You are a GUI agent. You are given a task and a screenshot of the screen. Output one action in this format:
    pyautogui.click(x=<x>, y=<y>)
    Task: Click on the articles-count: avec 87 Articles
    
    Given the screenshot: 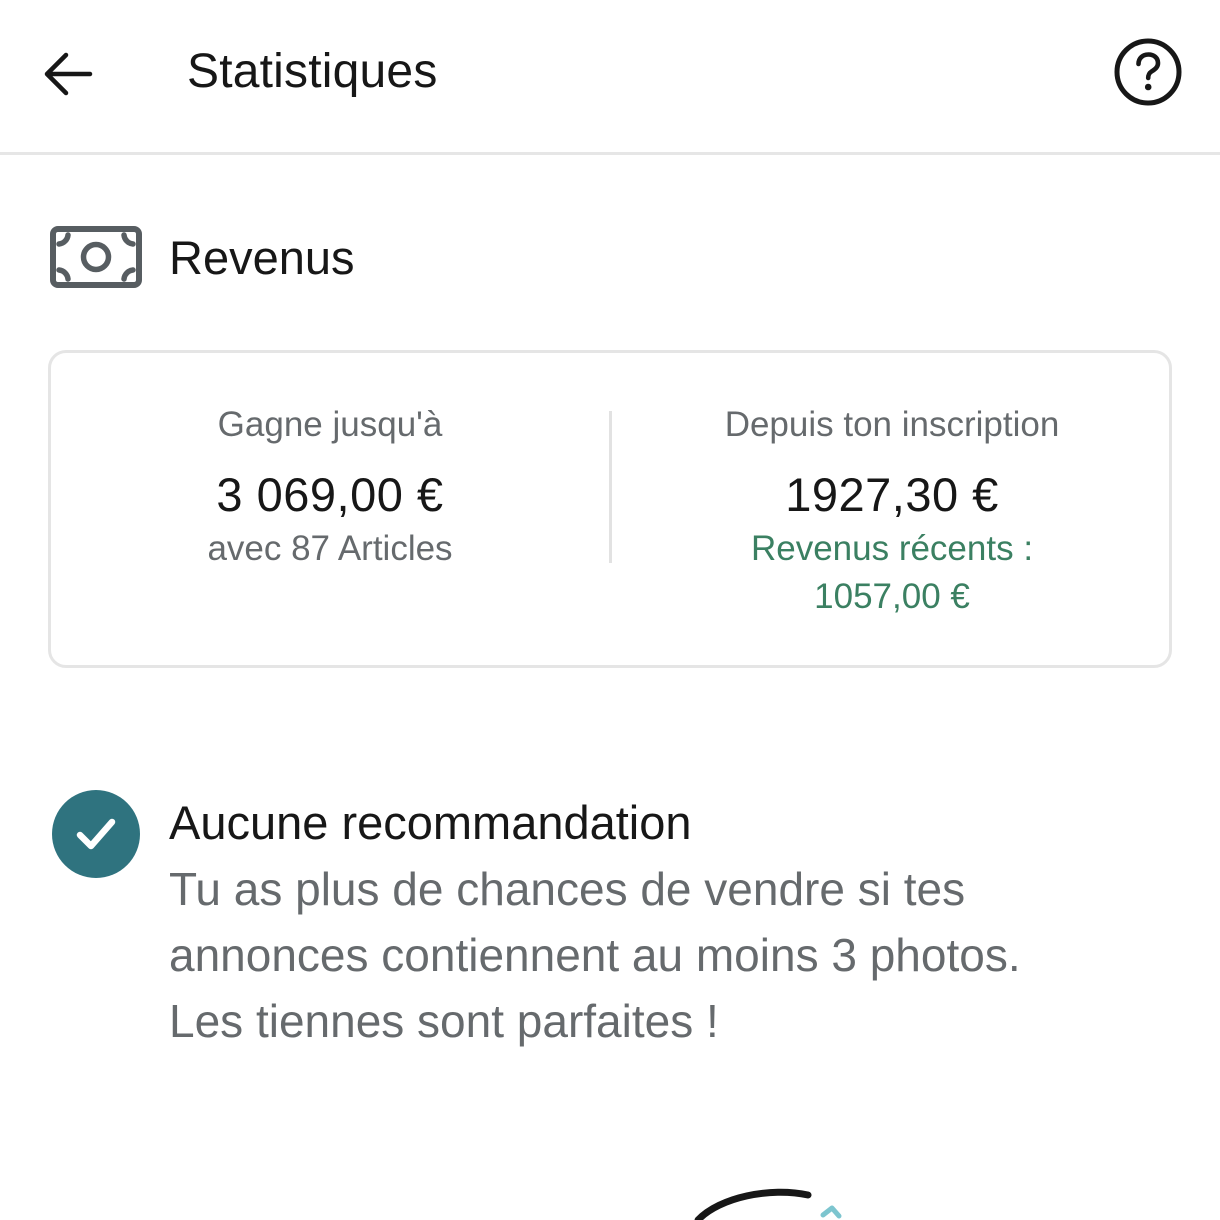 What is the action you would take?
    pyautogui.click(x=330, y=548)
    